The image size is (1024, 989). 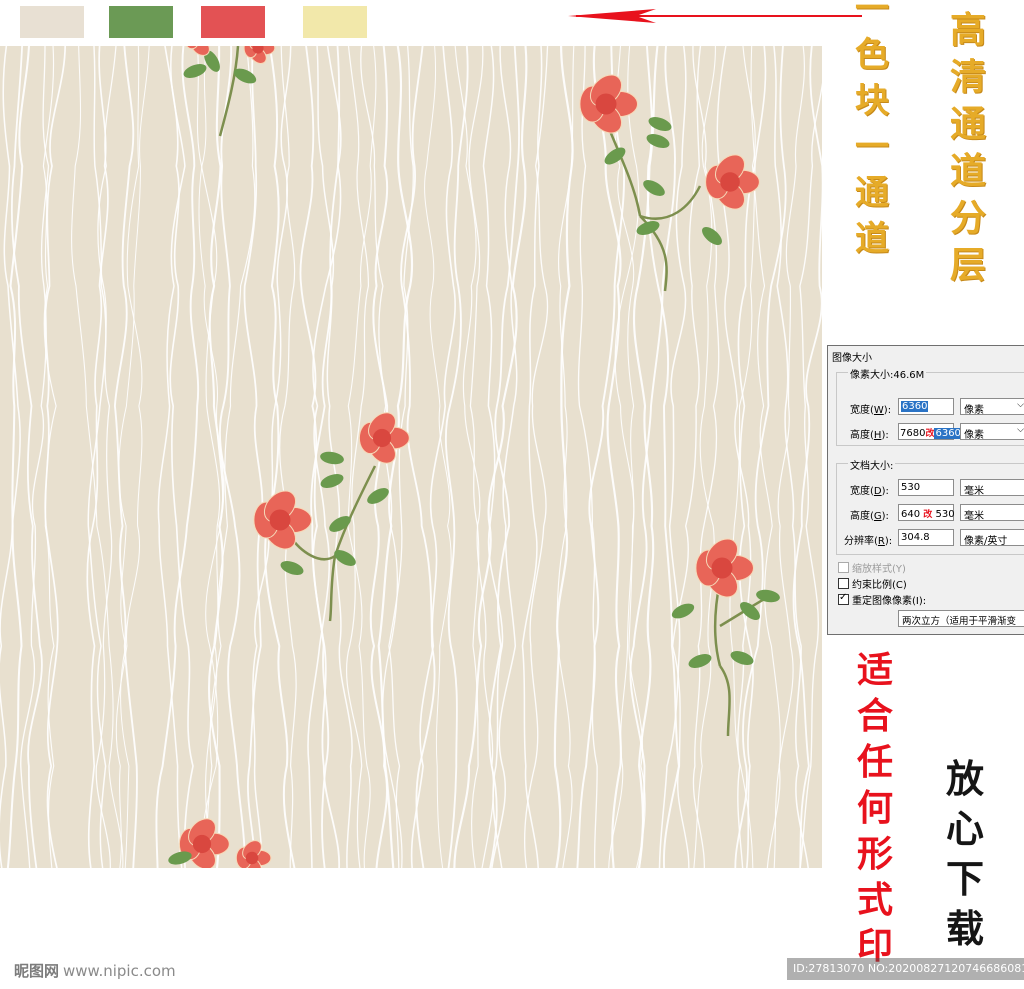 I want to click on red-annotation-char: 式, so click(x=875, y=900).